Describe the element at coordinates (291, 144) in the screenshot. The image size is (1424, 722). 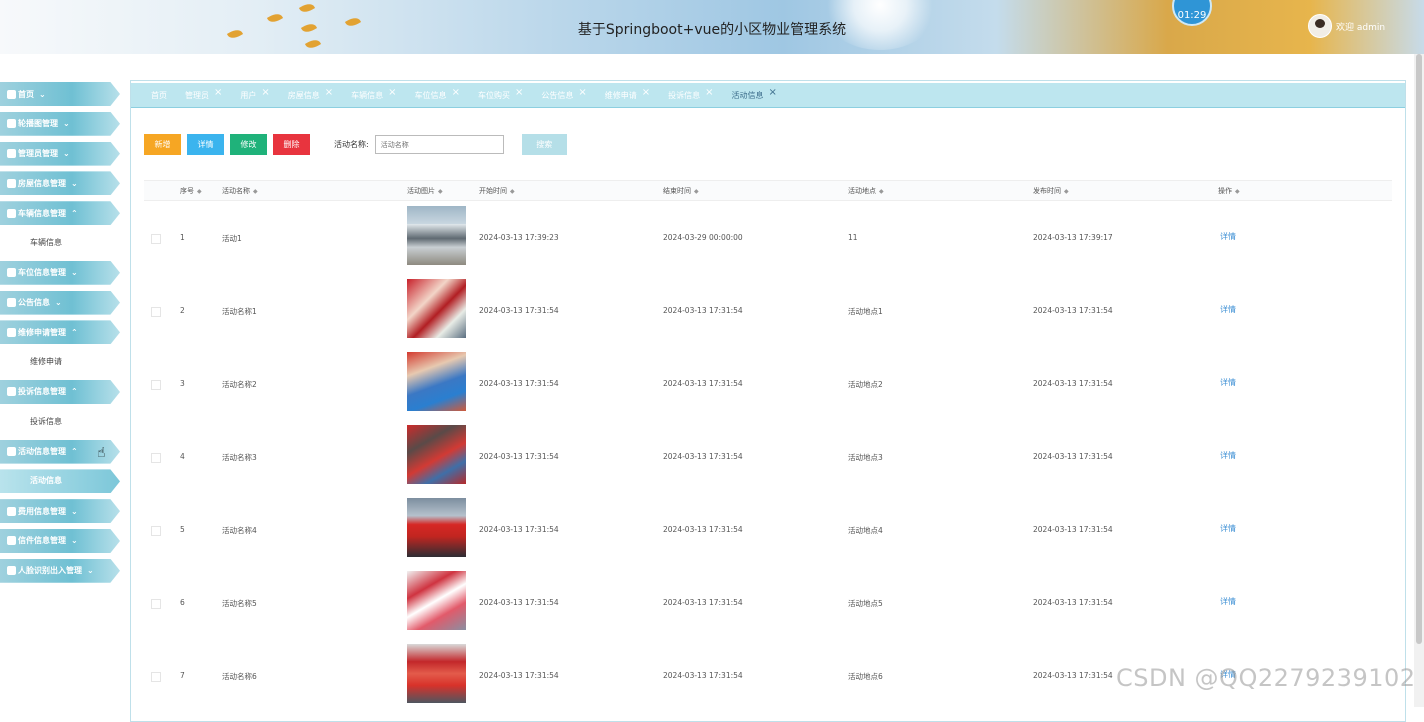
I see `delete-button: 删除` at that location.